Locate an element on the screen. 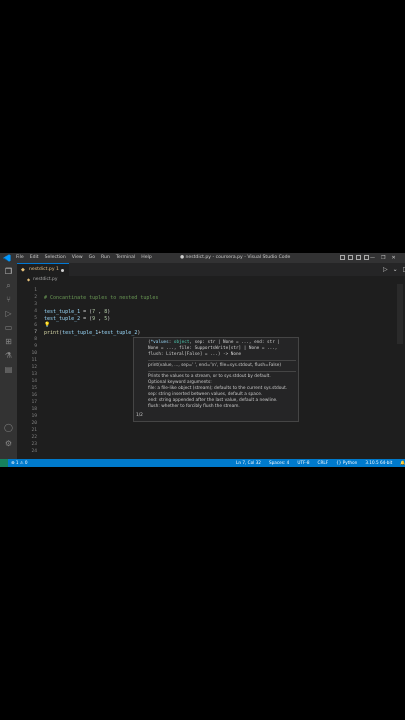 The height and width of the screenshot is (720, 405). menu-view: View is located at coordinates (77, 258).